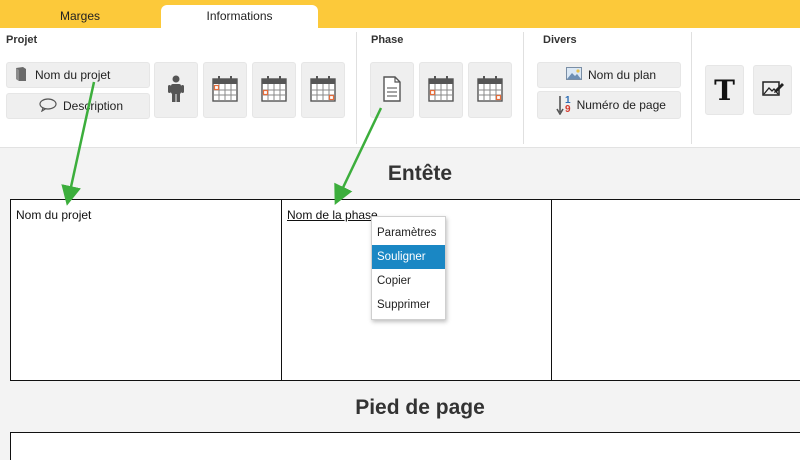  I want to click on page-number-icon: 1 9, so click(563, 105).